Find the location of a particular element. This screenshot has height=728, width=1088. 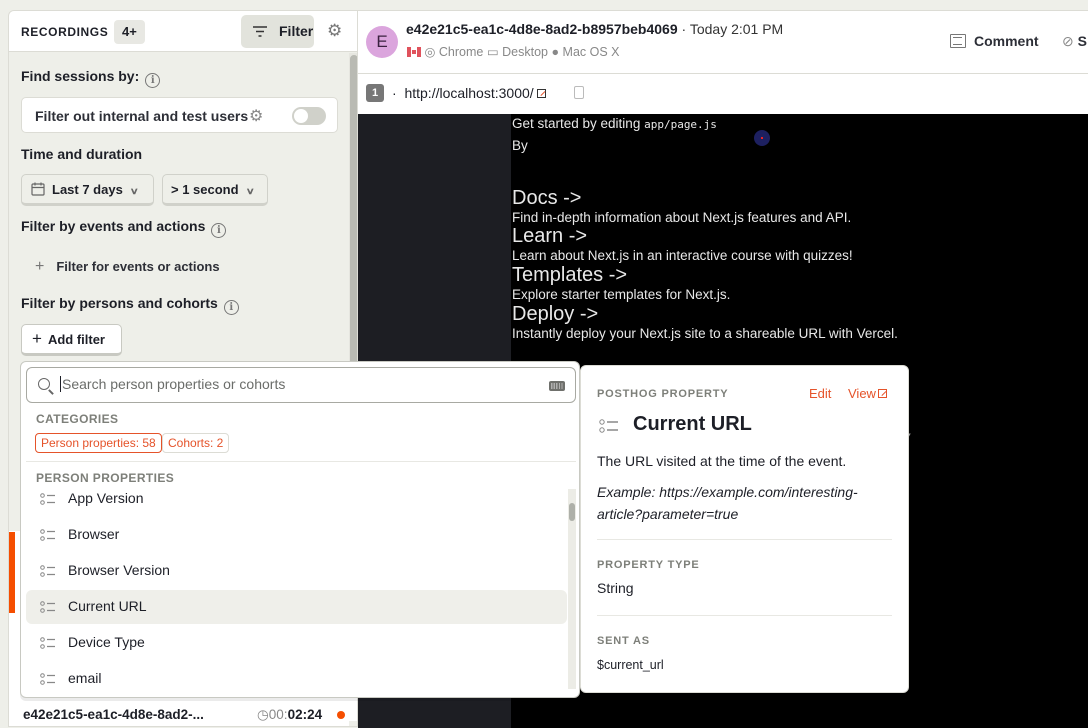

date-range-select: Last 7 days ∨ is located at coordinates (87, 190).